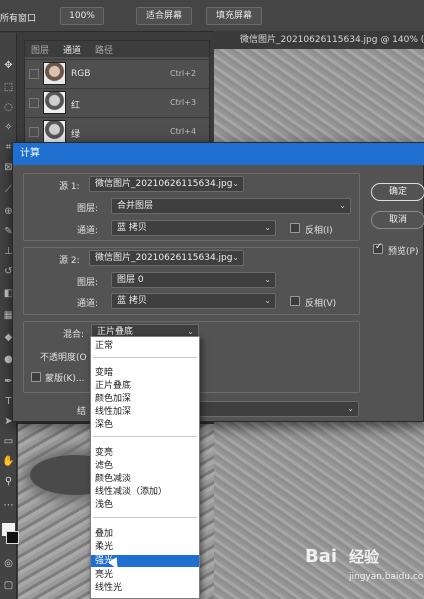 The width and height of the screenshot is (424, 599). What do you see at coordinates (321, 304) in the screenshot?
I see `source2-invert-label: 反相(V)` at bounding box center [321, 304].